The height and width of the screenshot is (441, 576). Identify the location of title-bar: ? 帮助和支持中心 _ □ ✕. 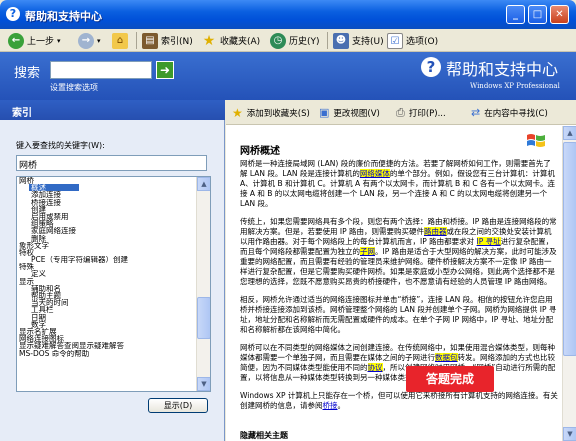
(288, 14).